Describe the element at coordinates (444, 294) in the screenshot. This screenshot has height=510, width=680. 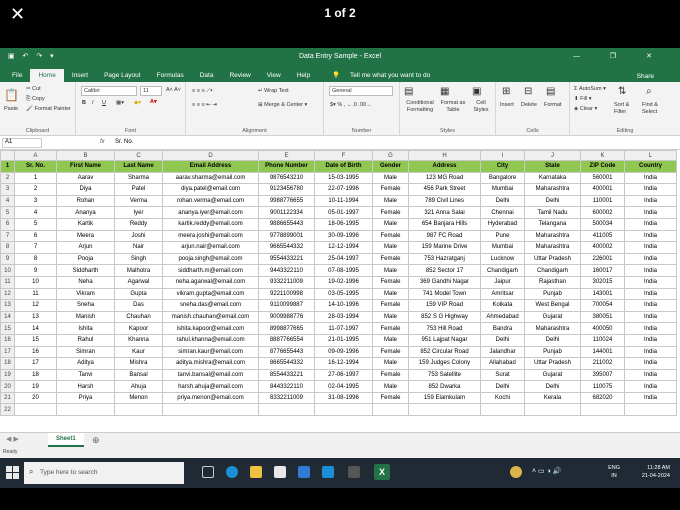
I see `cell: 741 Model Town` at that location.